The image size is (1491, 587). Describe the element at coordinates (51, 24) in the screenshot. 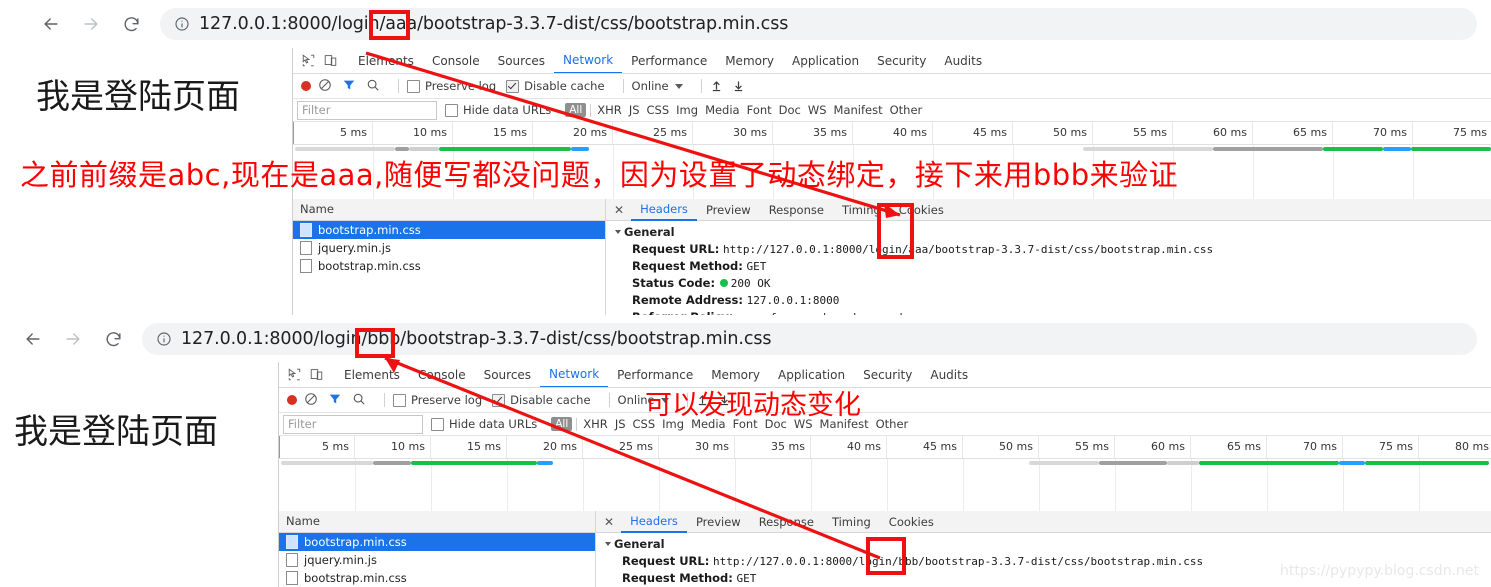

I see `back-button-top` at that location.